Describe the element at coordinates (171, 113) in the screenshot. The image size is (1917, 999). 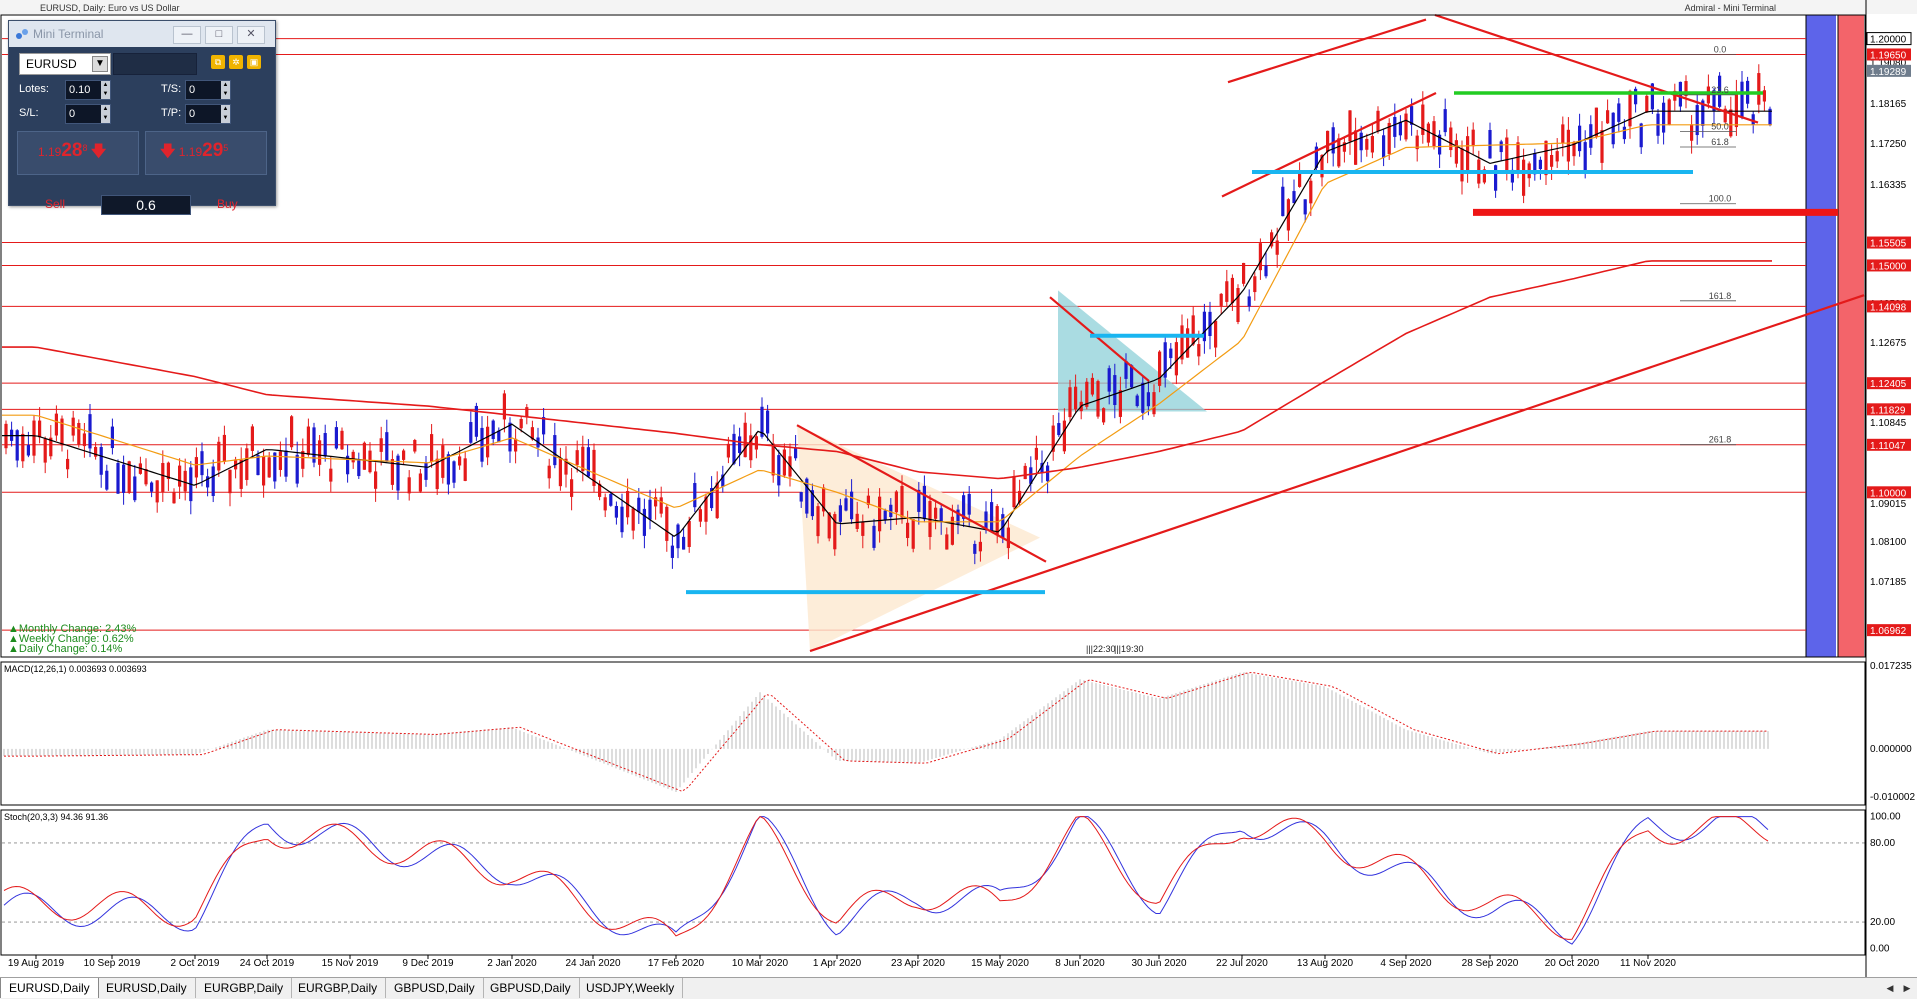
I see `tp-label: T/P:` at that location.